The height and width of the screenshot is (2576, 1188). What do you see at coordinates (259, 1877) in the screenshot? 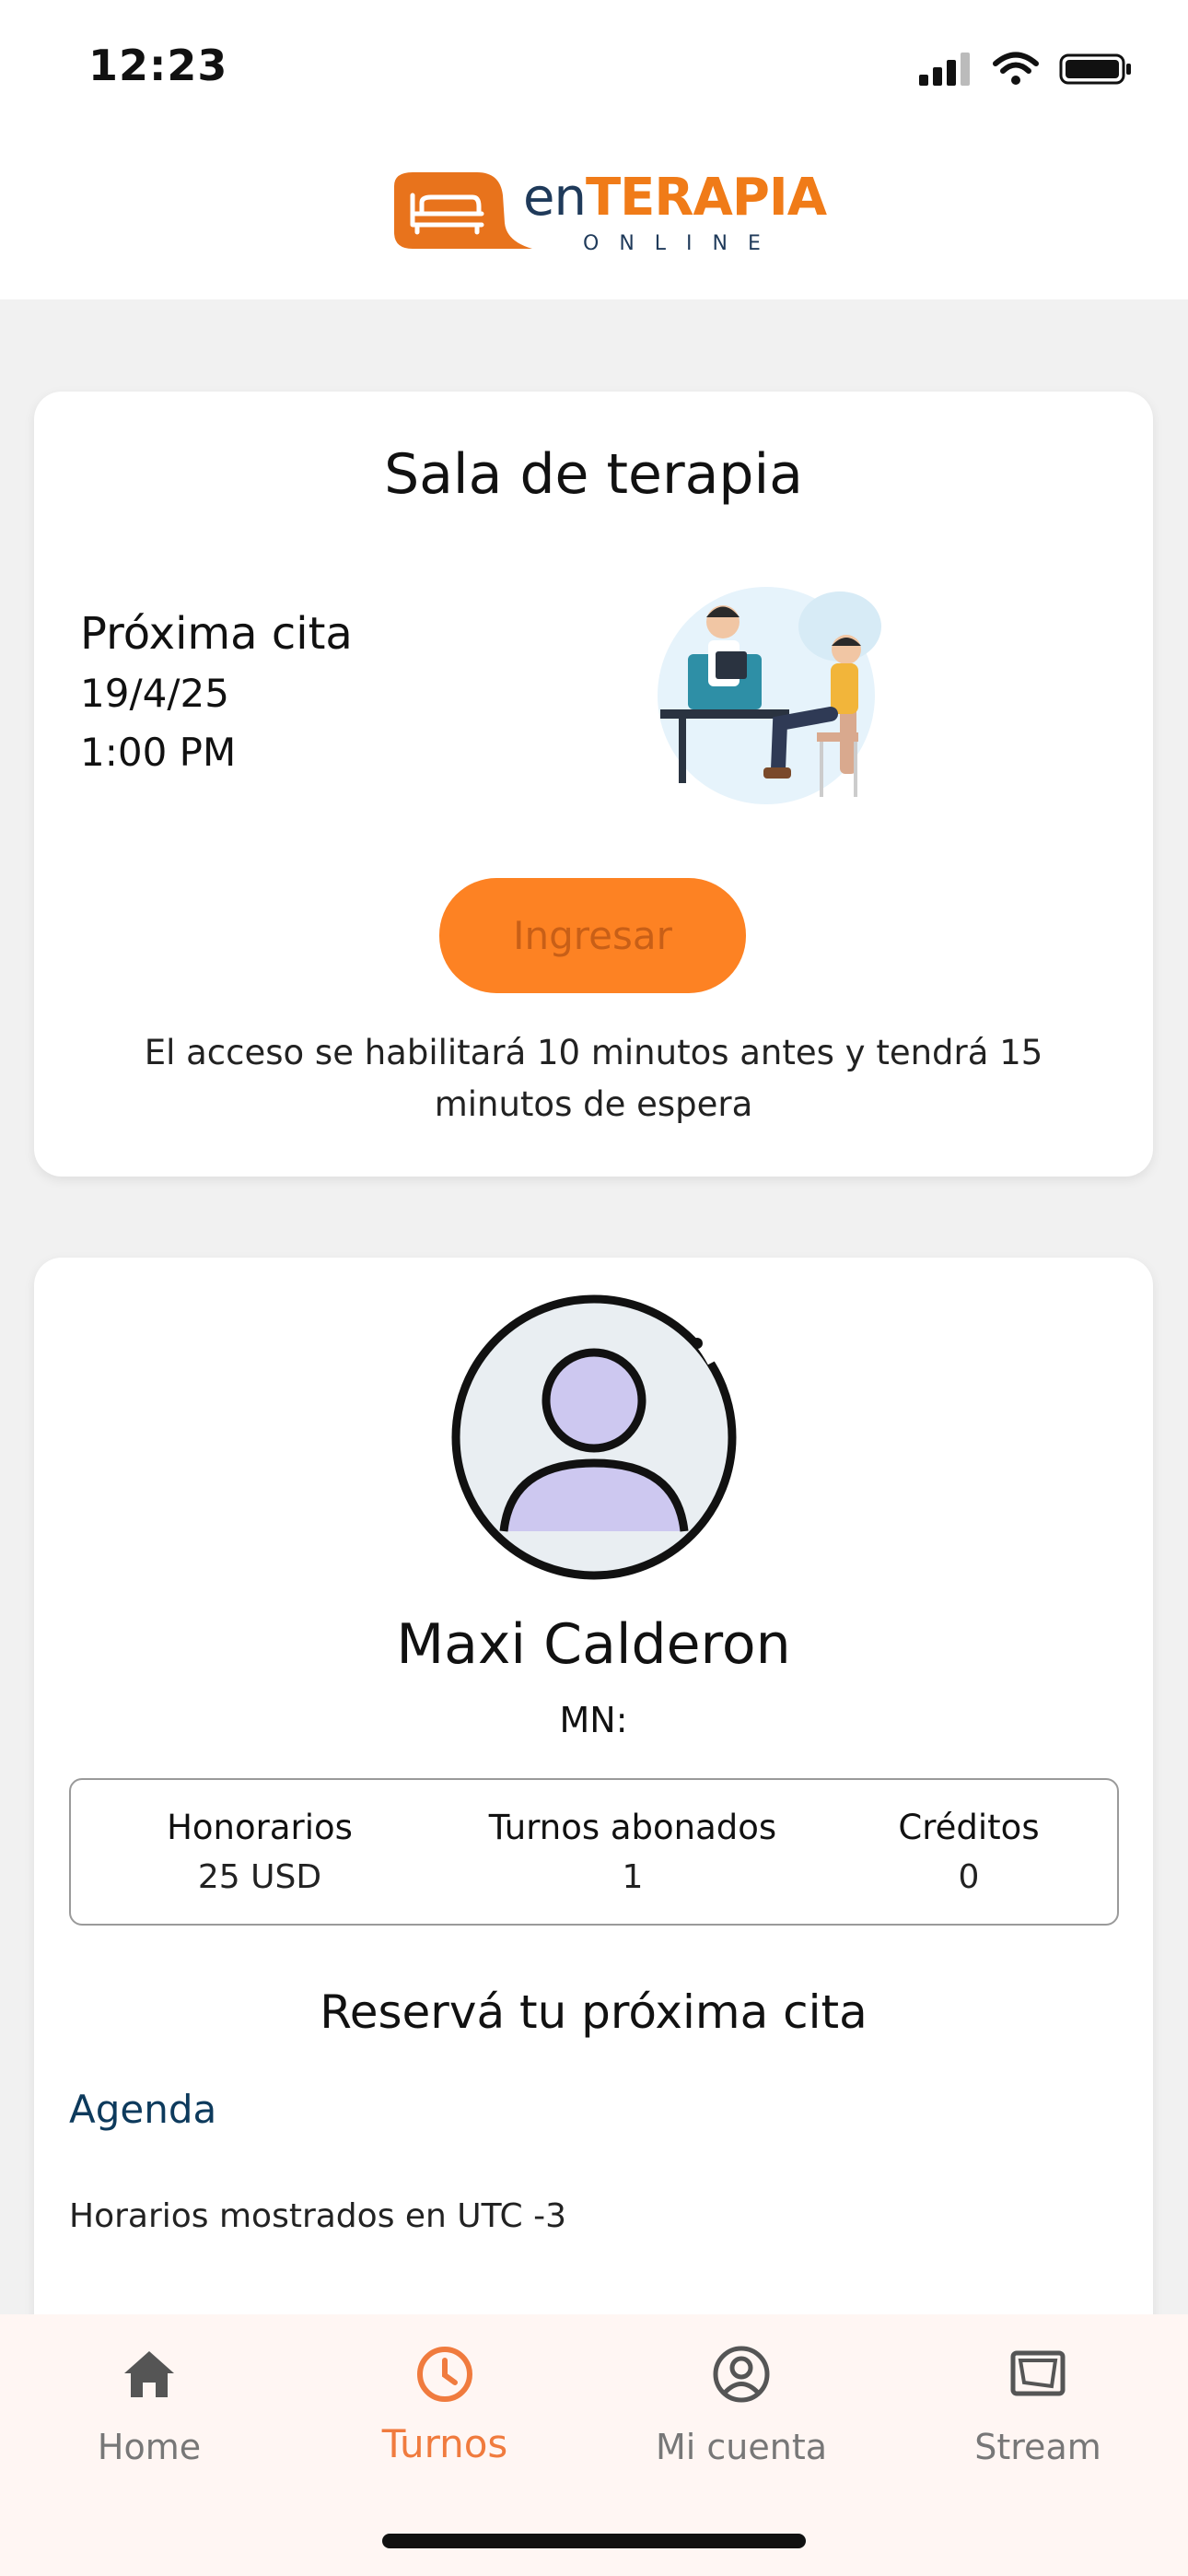
I see `stat-value: 25 USD` at bounding box center [259, 1877].